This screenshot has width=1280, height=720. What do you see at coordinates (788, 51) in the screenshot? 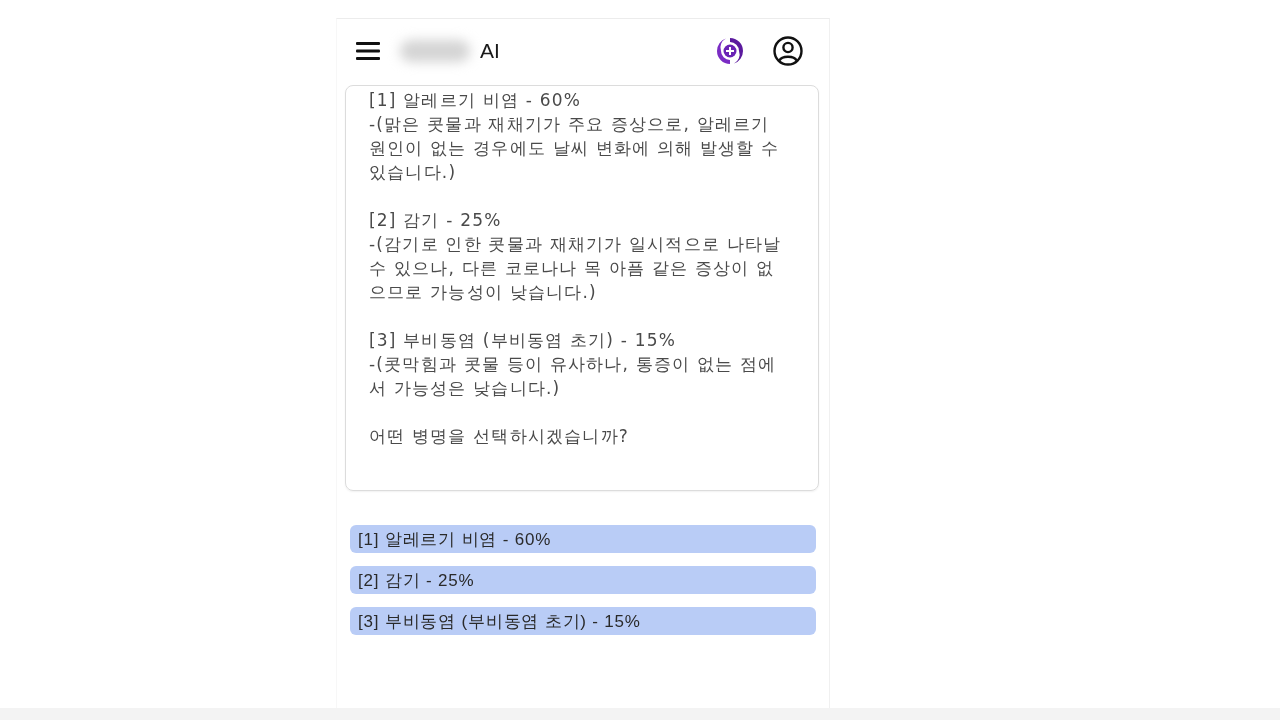
I see `account-icon` at bounding box center [788, 51].